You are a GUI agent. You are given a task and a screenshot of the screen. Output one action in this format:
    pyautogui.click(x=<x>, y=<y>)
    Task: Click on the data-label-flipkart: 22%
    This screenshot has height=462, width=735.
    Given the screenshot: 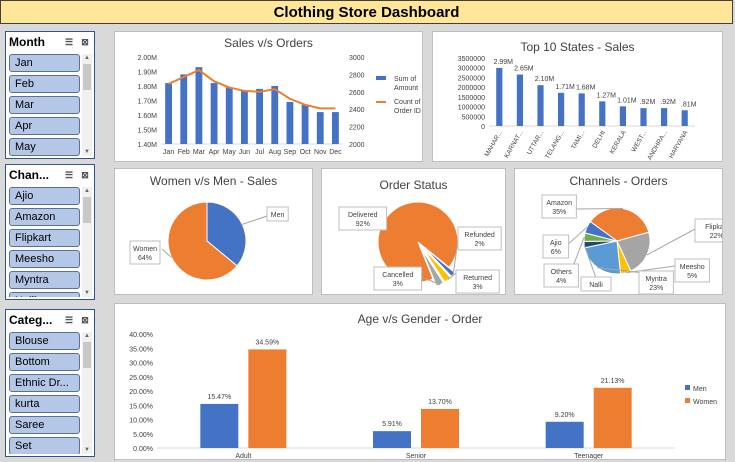 What is the action you would take?
    pyautogui.click(x=716, y=236)
    